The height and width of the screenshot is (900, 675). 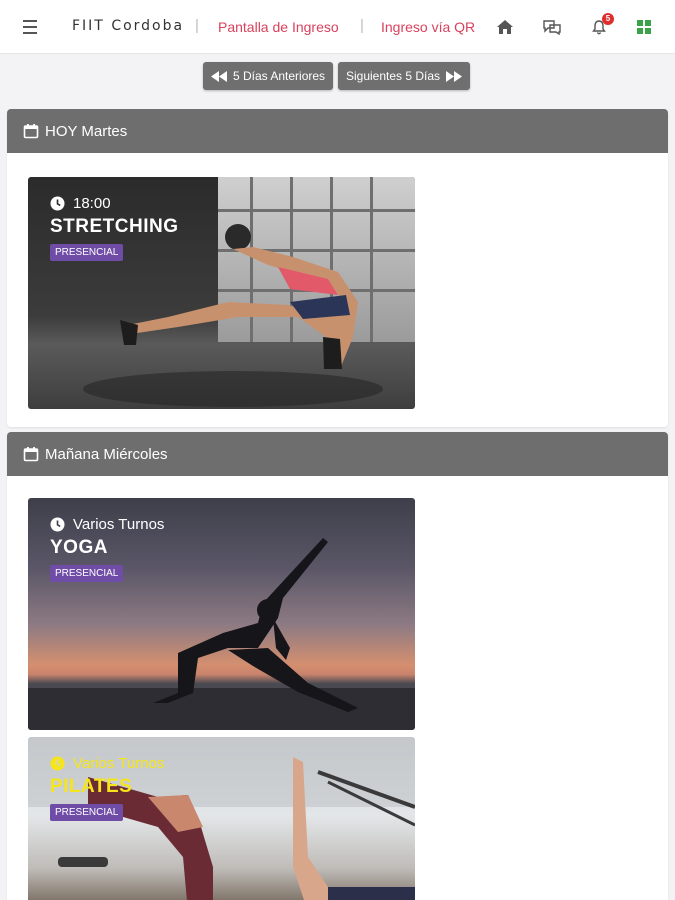 I want to click on nav-link-pantalla-ingreso: Pantalla de Ingreso, so click(x=278, y=27).